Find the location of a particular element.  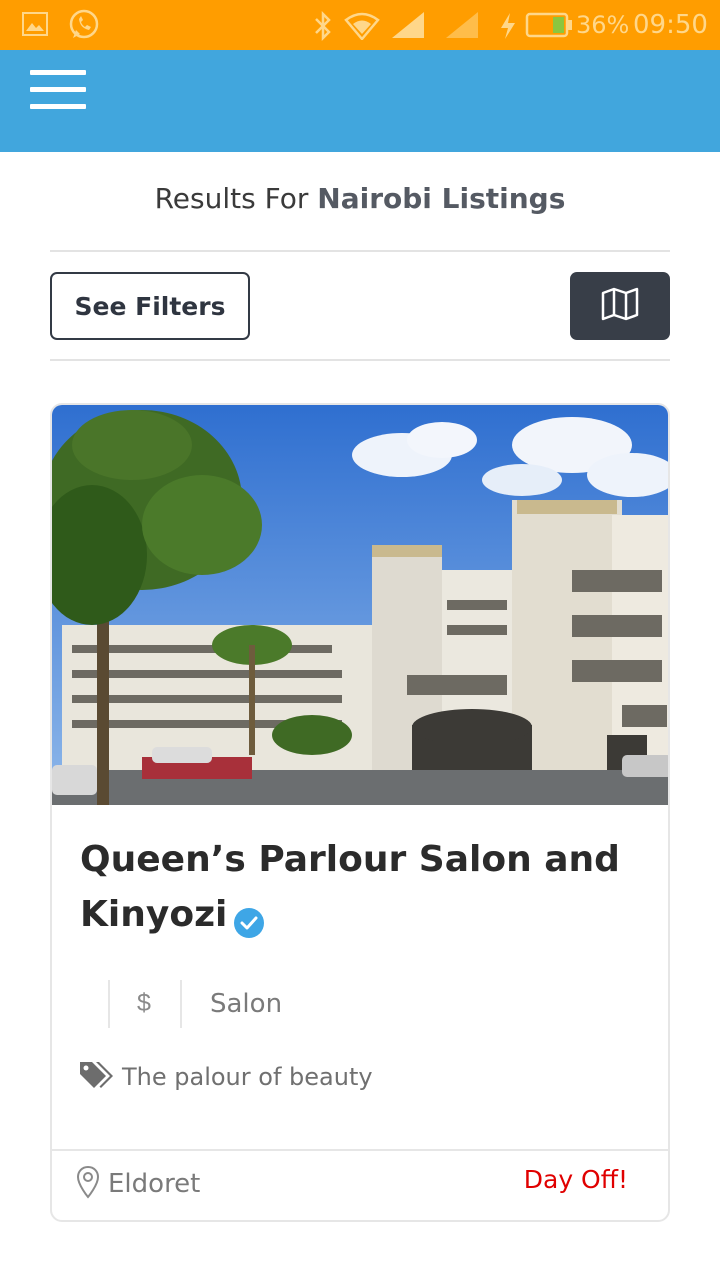

listing-footer: Eldoret Day Off! is located at coordinates (360, 1184).